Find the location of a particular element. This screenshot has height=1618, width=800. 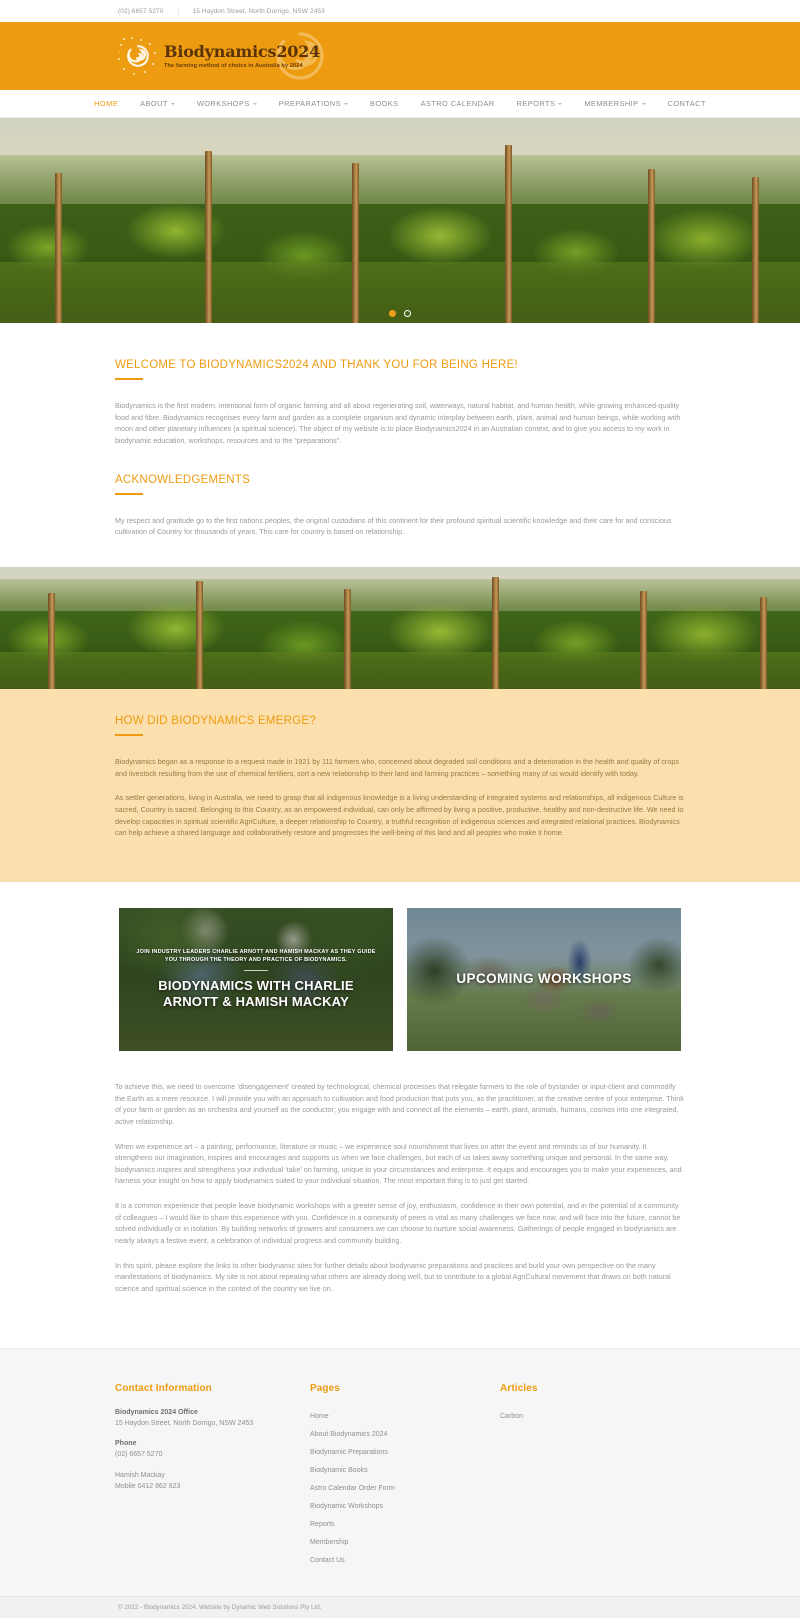

footer-person-mobile: Mobile 0412 862 823 is located at coordinates (212, 1487).